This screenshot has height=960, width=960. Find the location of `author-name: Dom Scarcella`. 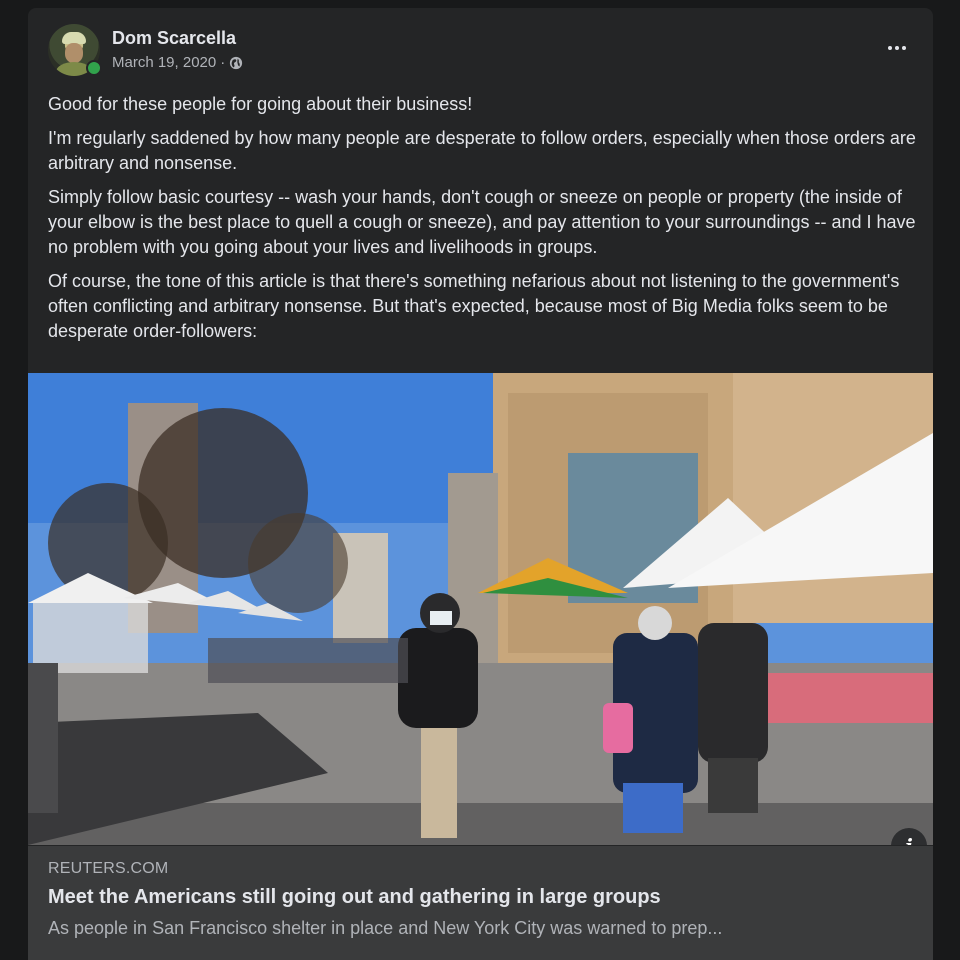

author-name: Dom Scarcella is located at coordinates (174, 38).